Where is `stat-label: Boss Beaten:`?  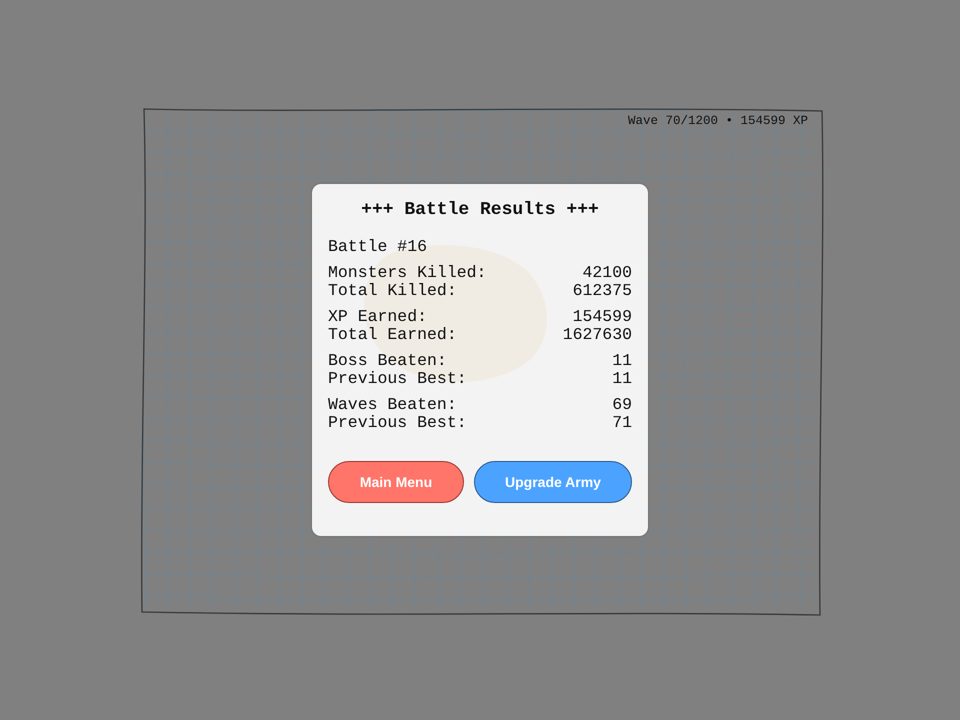 stat-label: Boss Beaten: is located at coordinates (387, 361).